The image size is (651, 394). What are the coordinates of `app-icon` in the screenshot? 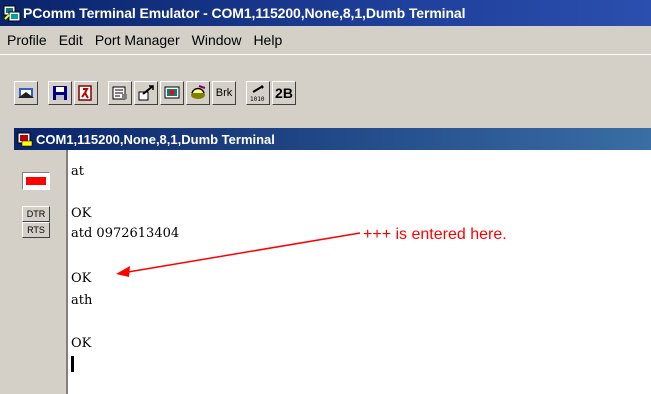 It's located at (12, 13).